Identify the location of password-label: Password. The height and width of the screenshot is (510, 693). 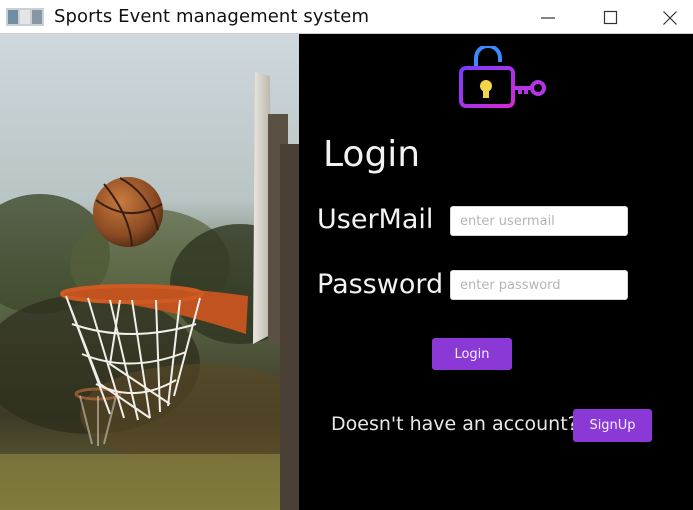
(380, 284).